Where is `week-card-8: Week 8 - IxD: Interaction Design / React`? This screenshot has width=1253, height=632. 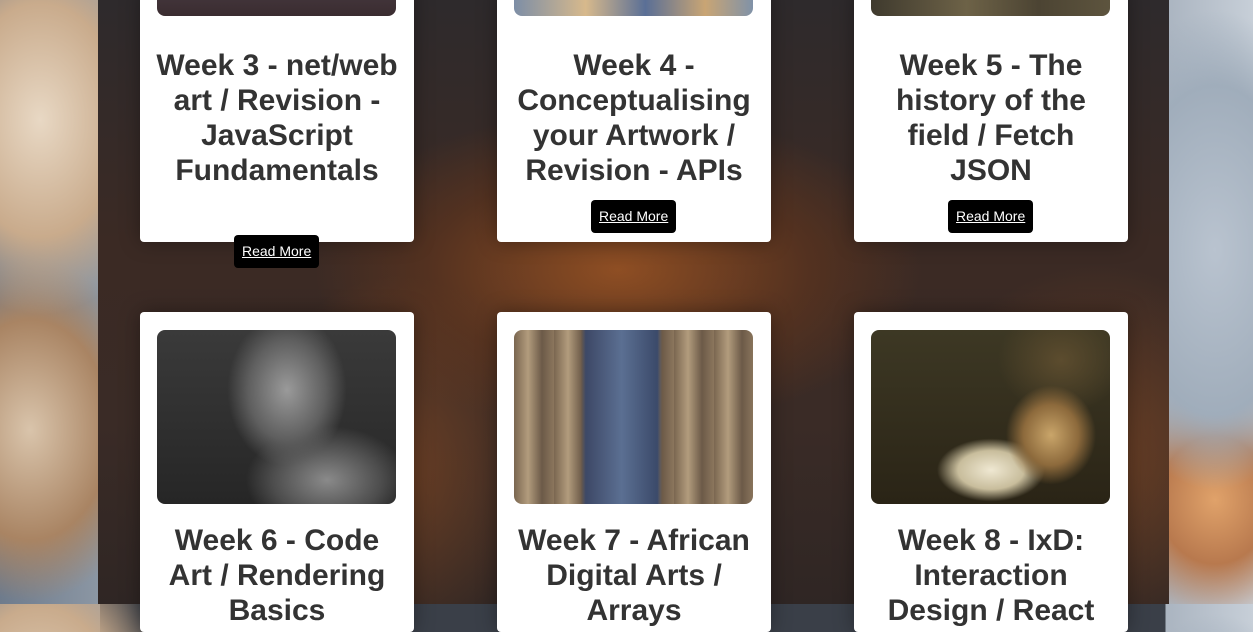 week-card-8: Week 8 - IxD: Interaction Design / React is located at coordinates (991, 472).